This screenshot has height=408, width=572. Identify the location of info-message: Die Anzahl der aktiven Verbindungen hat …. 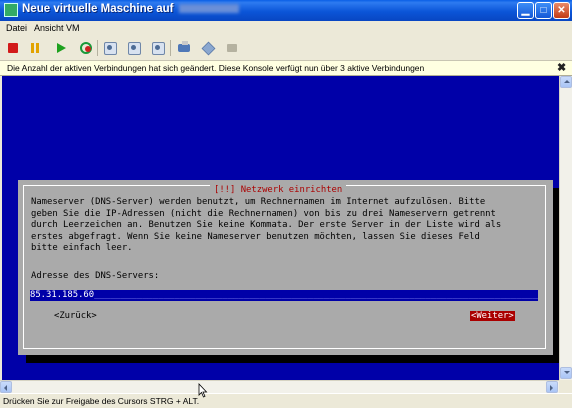
(216, 68).